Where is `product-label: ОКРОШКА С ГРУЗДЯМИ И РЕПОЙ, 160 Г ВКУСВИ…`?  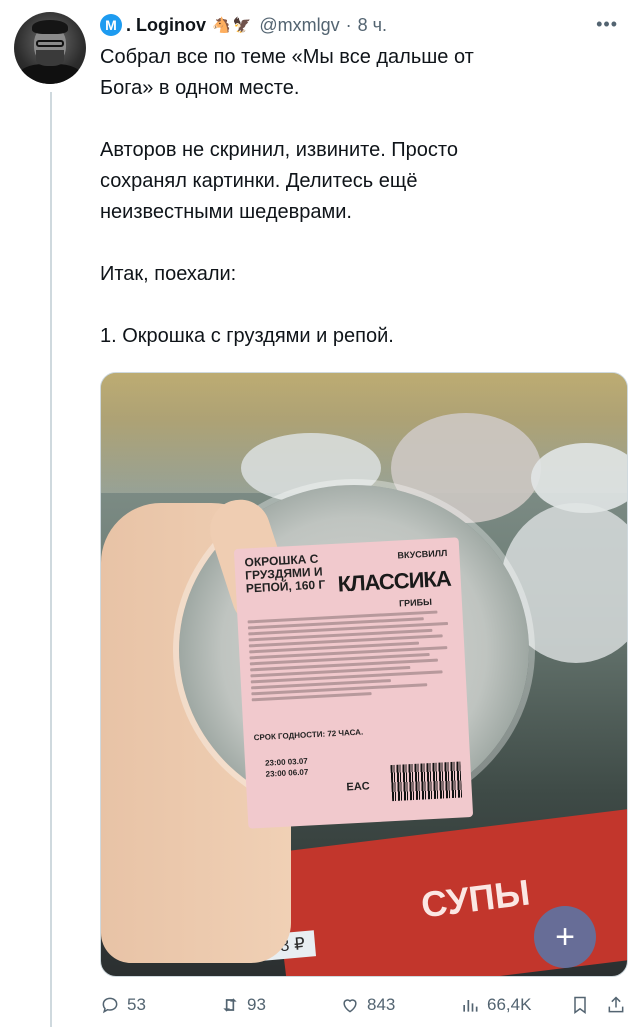
product-label: ОКРОШКА С ГРУЗДЯМИ И РЕПОЙ, 160 Г ВКУСВИ… is located at coordinates (353, 683).